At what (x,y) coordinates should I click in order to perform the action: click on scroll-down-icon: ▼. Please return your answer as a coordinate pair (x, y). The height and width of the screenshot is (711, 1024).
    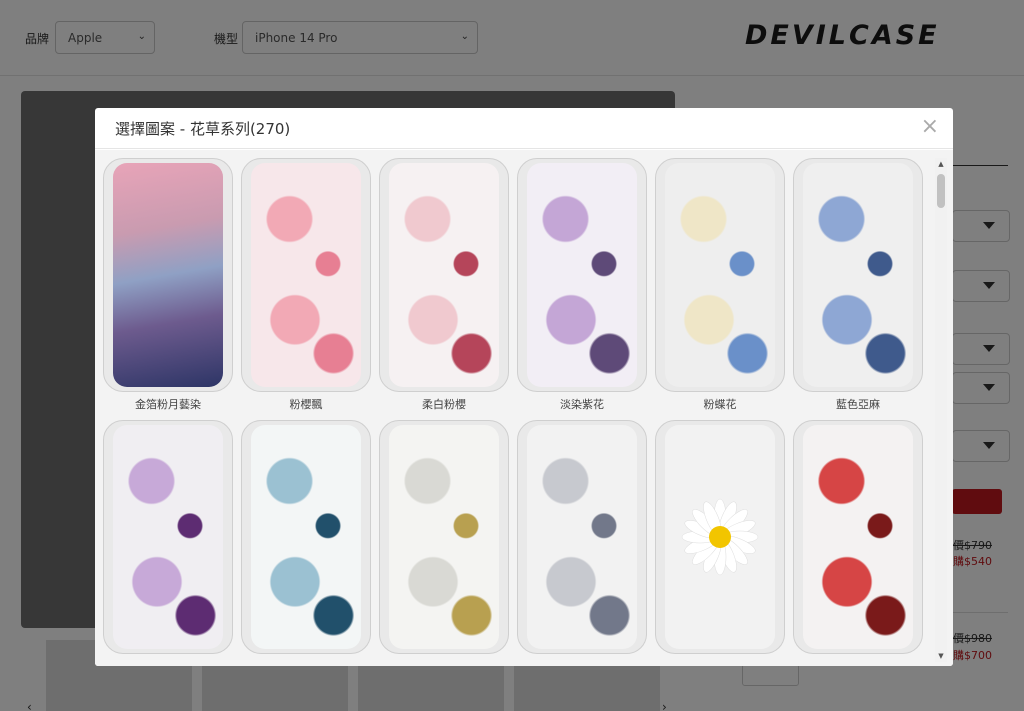
    Looking at the image, I should click on (941, 656).